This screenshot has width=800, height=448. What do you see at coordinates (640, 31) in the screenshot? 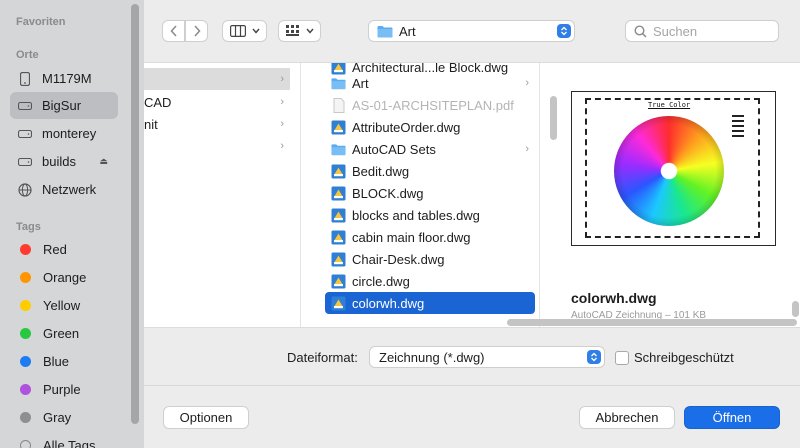
I see `search-icon` at bounding box center [640, 31].